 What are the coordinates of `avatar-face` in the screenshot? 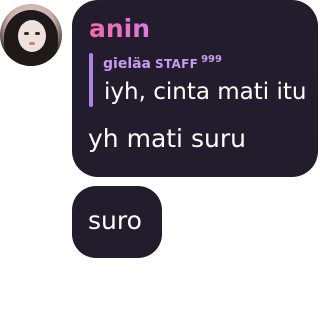 It's located at (32, 36).